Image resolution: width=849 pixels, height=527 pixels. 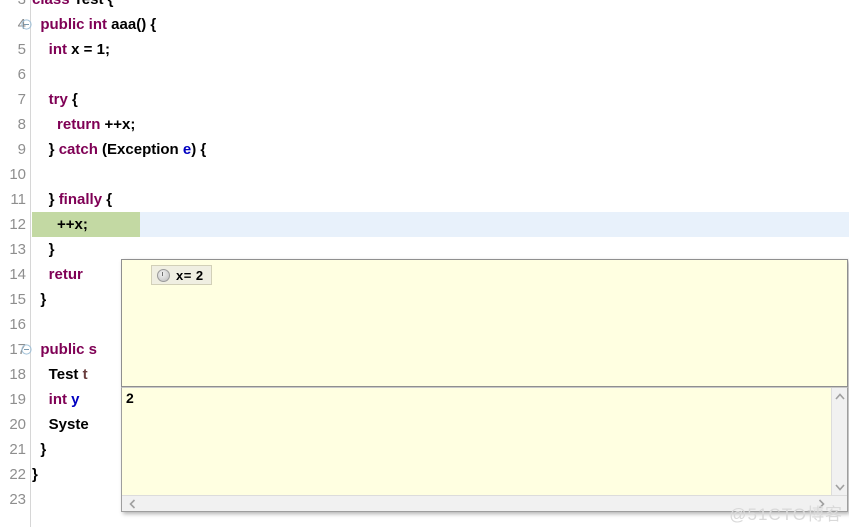 I want to click on scroll-left-arrow, so click(x=132, y=504).